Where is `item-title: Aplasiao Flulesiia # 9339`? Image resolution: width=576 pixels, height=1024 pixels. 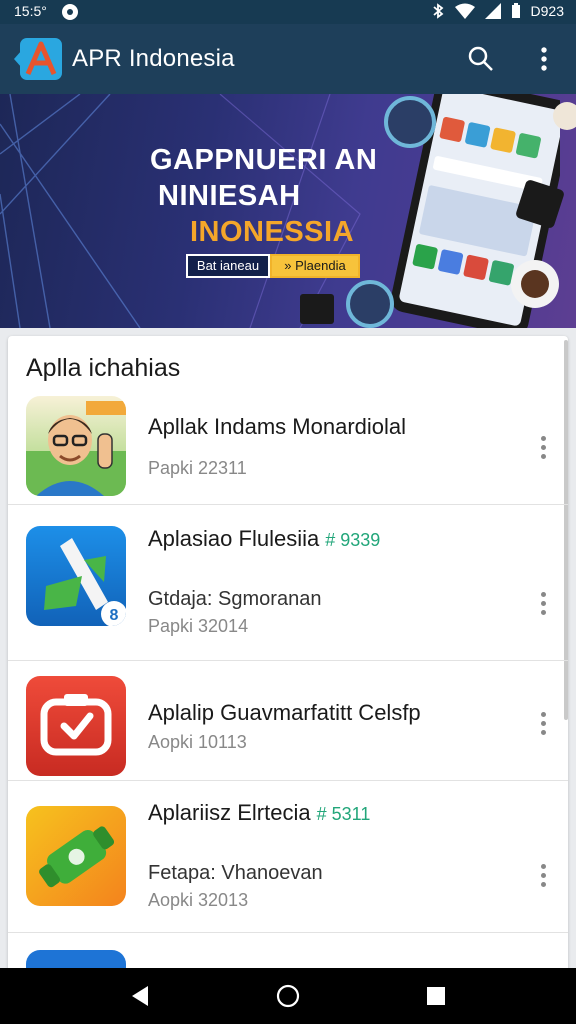
item-title: Aplasiao Flulesiia # 9339 is located at coordinates (264, 538).